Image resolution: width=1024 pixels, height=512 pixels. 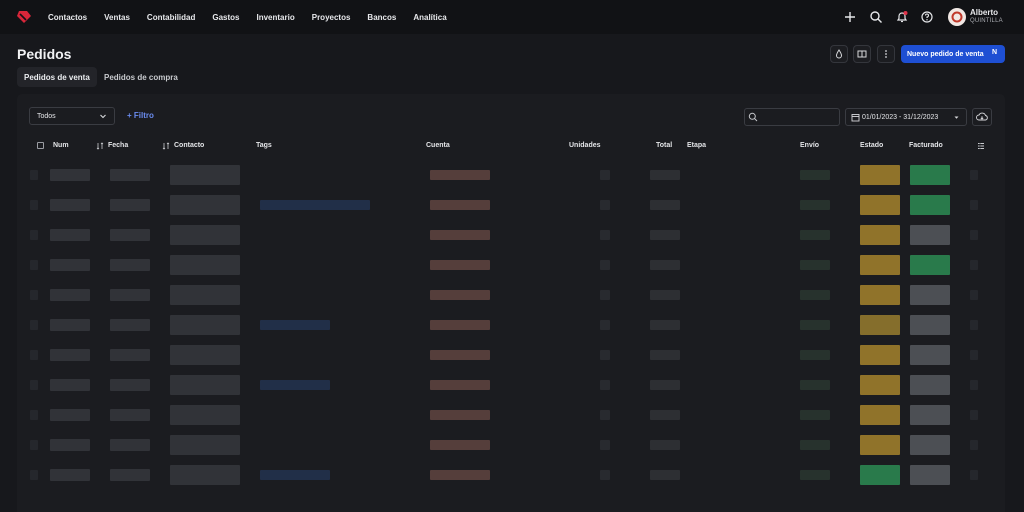 I want to click on nav-bancos: Bancos, so click(x=381, y=17).